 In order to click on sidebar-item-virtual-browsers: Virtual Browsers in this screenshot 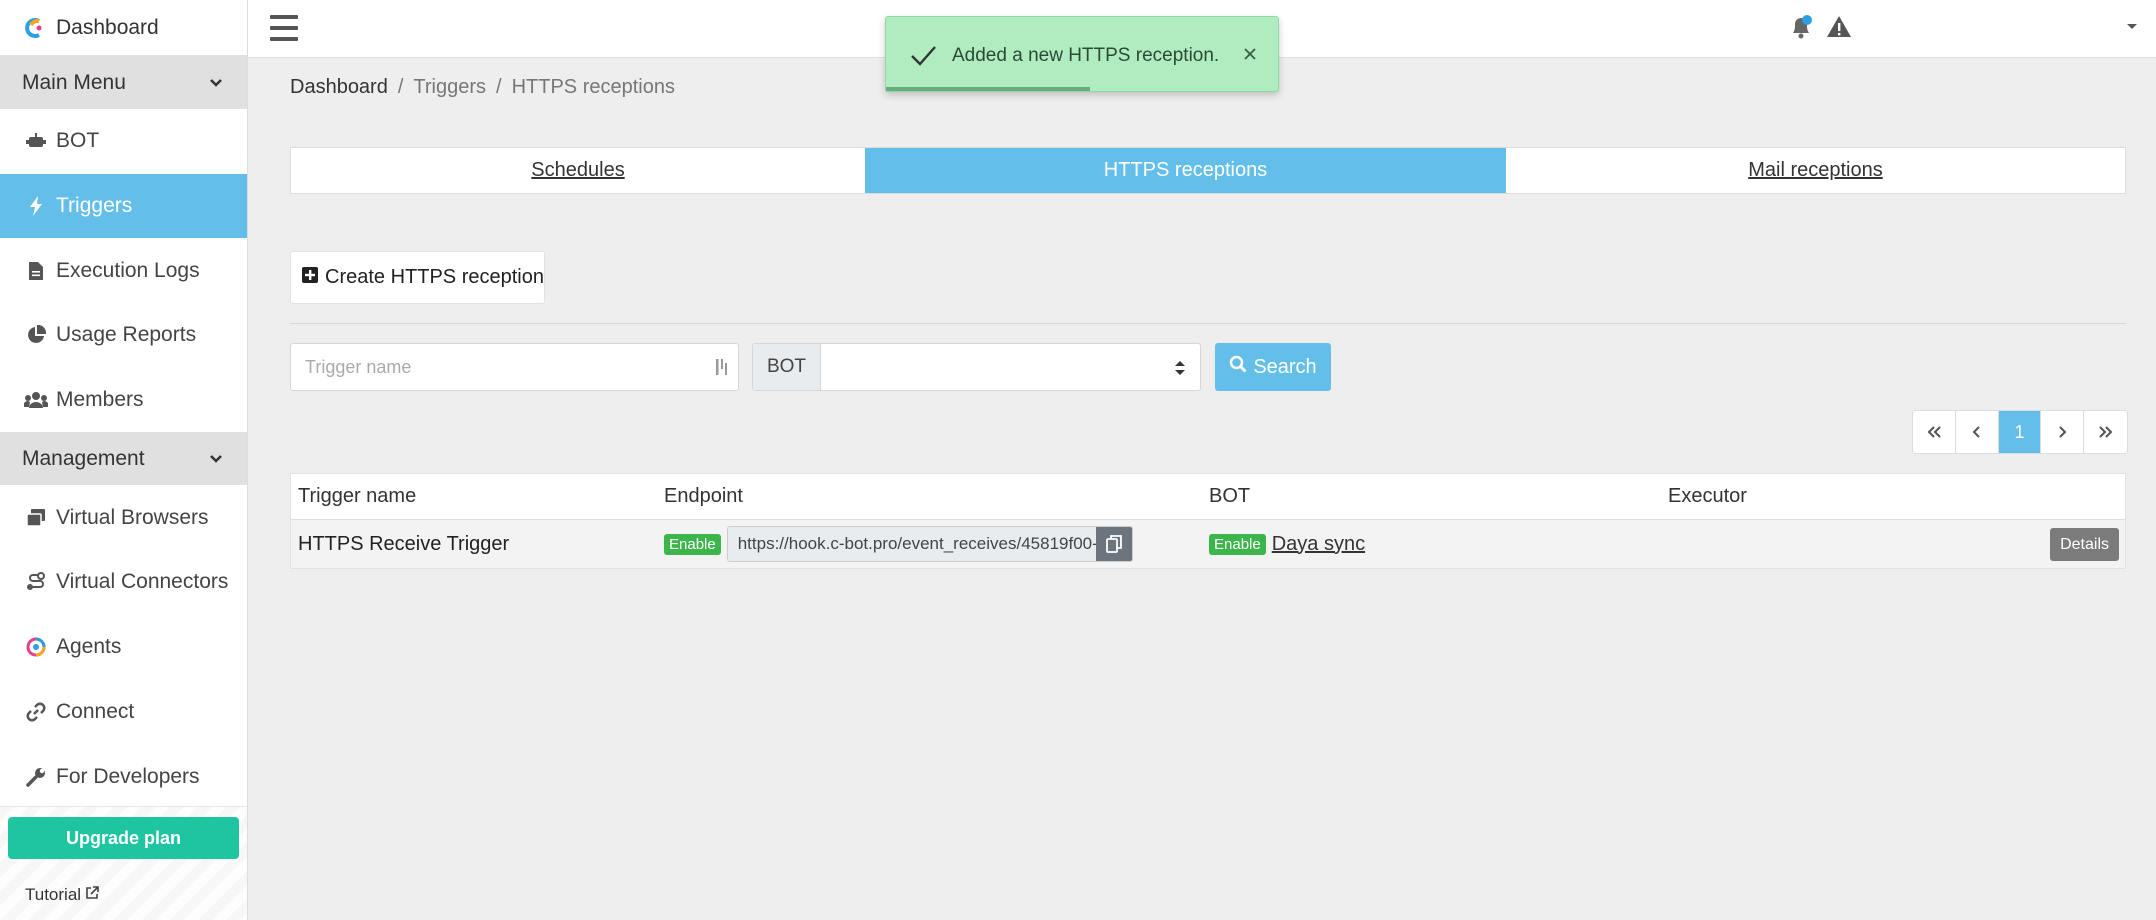, I will do `click(123, 517)`.